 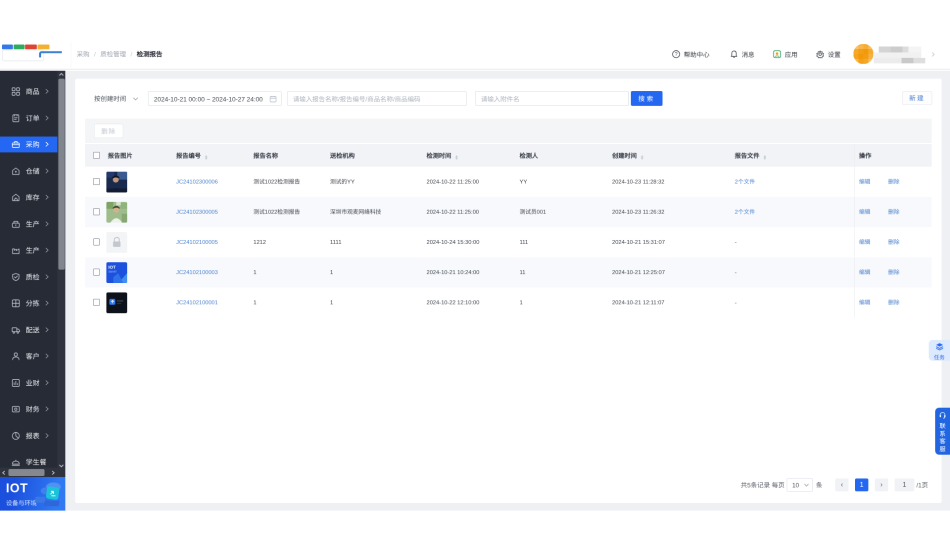 I want to click on svg-text: SMART, so click(x=112, y=271).